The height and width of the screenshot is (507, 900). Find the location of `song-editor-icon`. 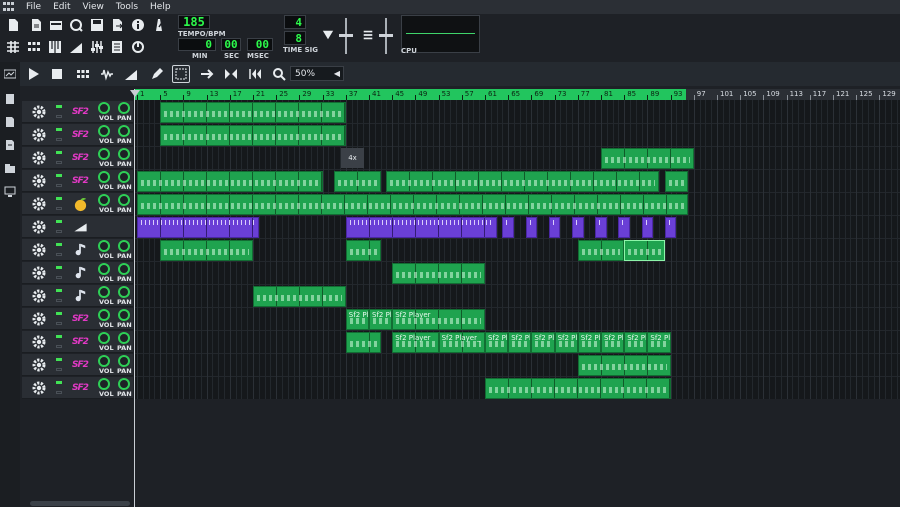

song-editor-icon is located at coordinates (13, 47).